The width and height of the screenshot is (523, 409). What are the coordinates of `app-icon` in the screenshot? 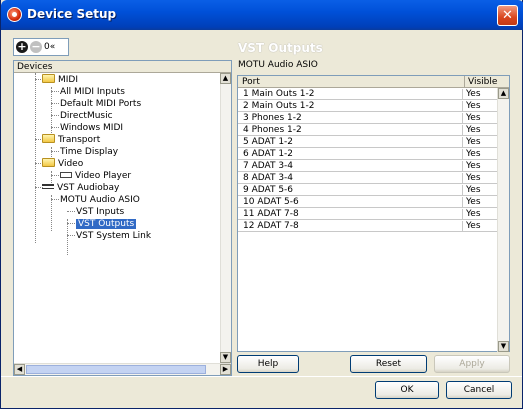 It's located at (14, 14).